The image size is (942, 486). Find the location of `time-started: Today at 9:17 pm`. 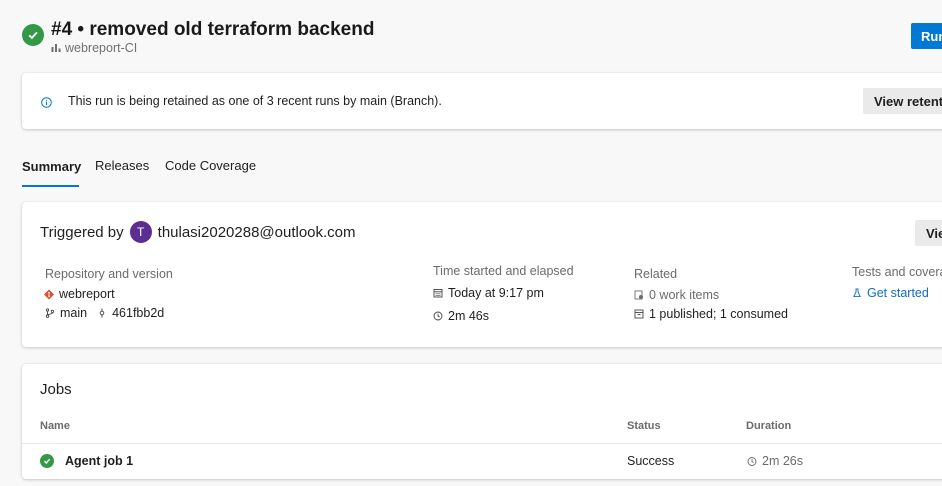

time-started: Today at 9:17 pm is located at coordinates (488, 293).